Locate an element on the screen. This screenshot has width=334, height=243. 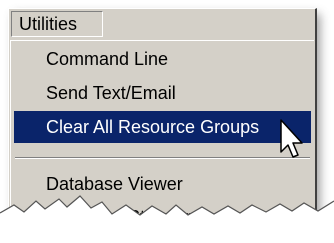
menu-item-database-structure: Database Structure is located at coordinates (162, 217).